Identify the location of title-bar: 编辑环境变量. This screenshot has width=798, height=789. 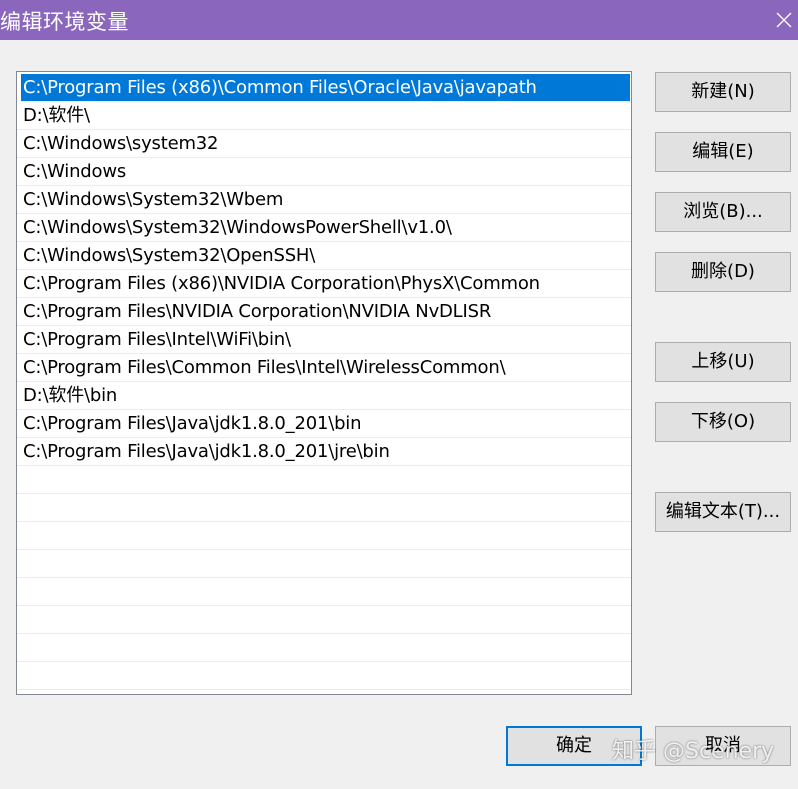
(399, 20).